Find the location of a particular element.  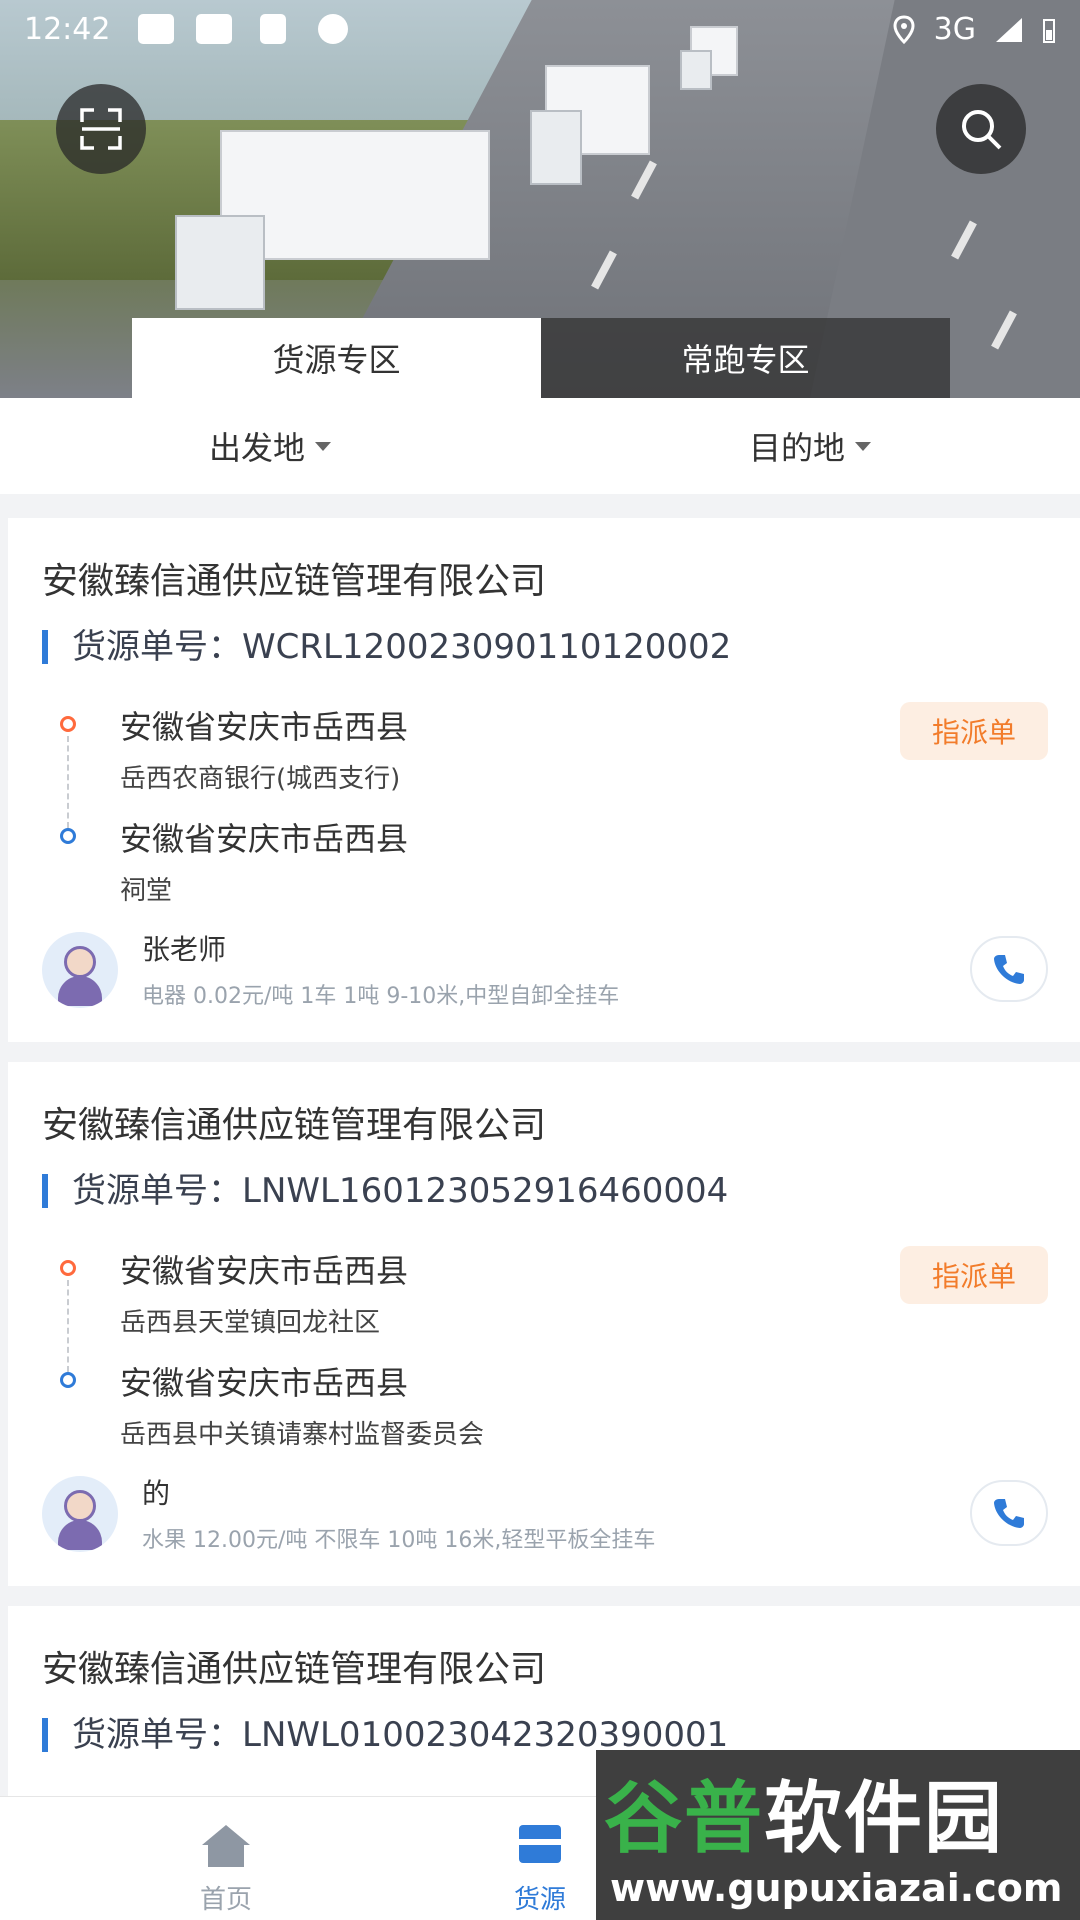

order-number: 货源单号：LNWL01002304232039000​1 is located at coordinates (385, 1735).